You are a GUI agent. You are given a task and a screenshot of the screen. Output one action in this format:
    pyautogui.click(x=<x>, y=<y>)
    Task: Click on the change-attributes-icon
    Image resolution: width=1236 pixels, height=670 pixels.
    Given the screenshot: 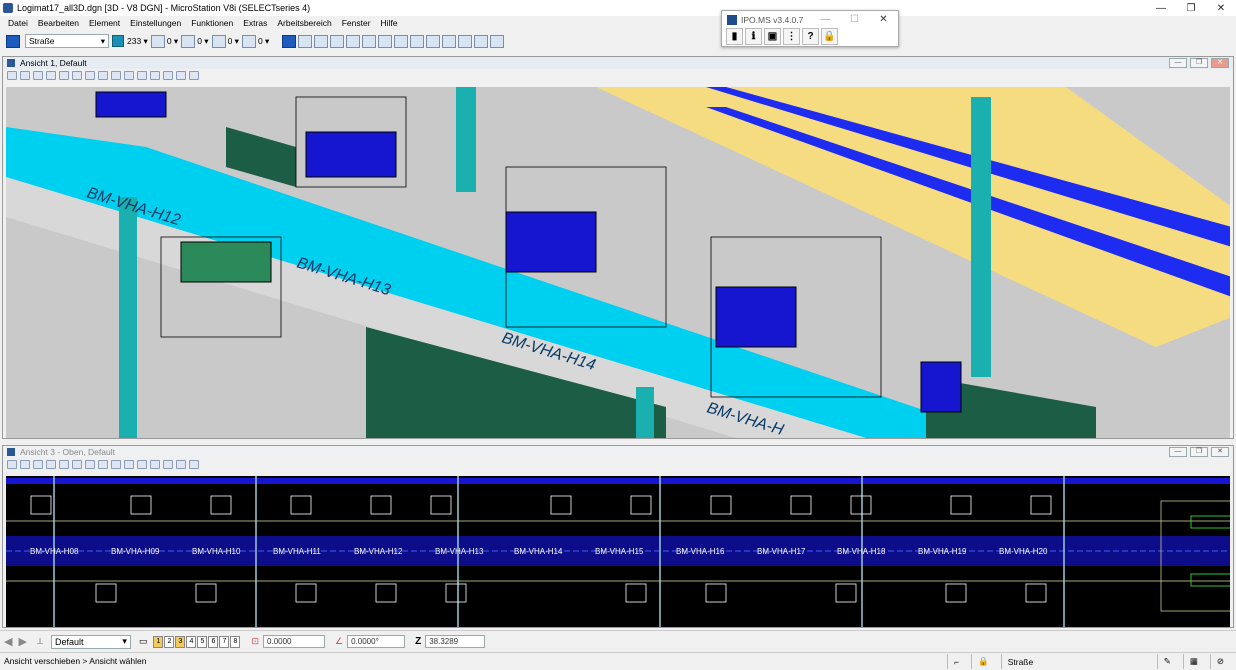 What is the action you would take?
    pyautogui.click(x=369, y=41)
    